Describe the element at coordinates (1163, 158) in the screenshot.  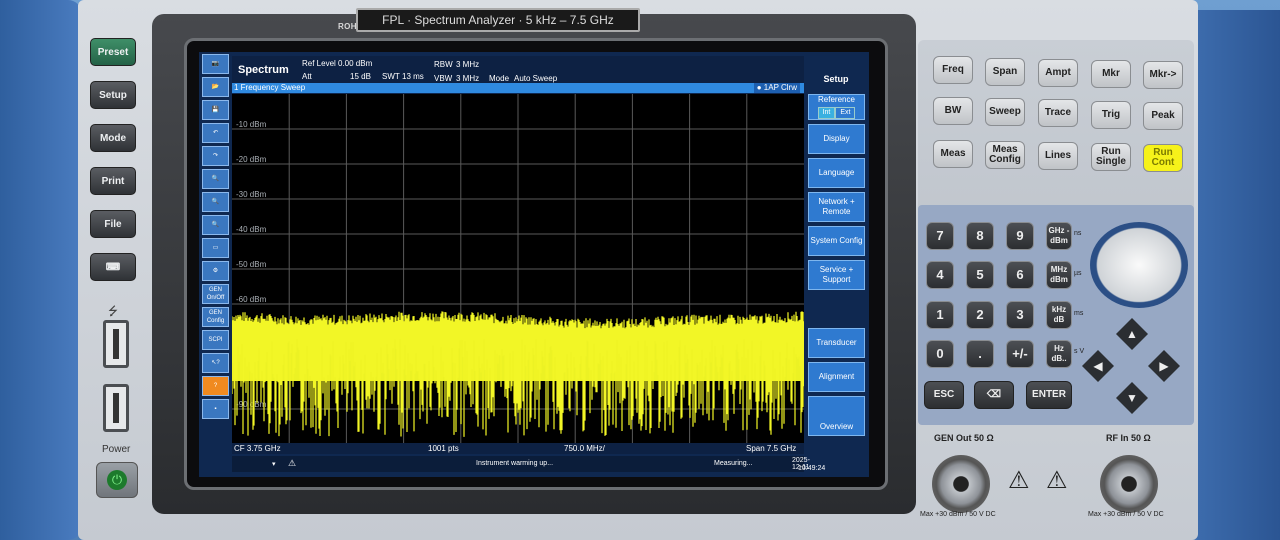
I see `run-cont-key: Run Cont` at that location.